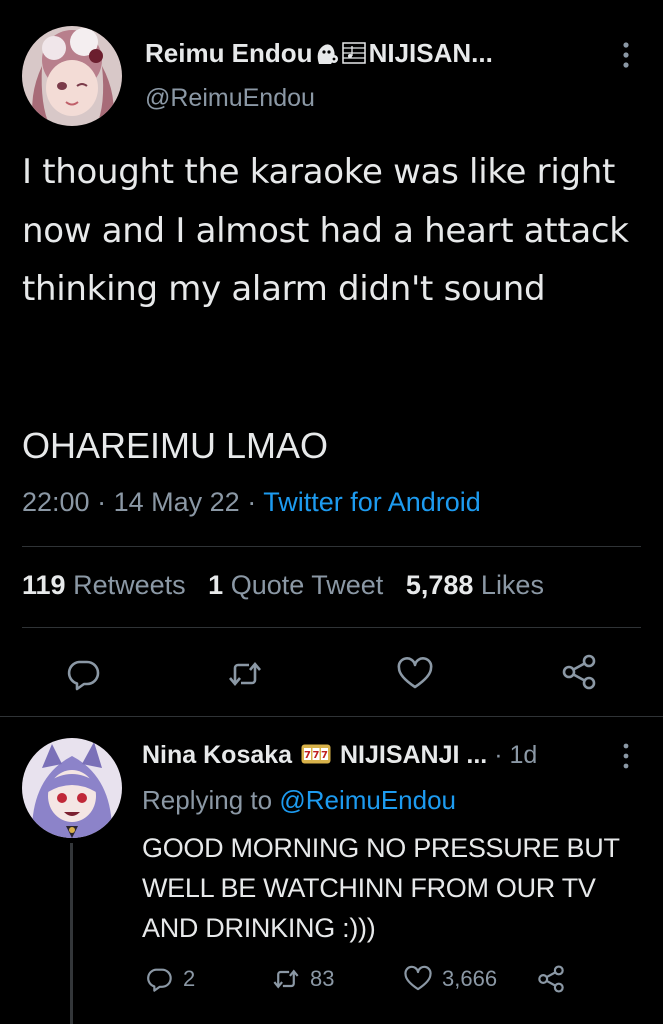 The image size is (663, 1024). What do you see at coordinates (230, 98) in the screenshot?
I see `author-handle: @ReimuEndou` at bounding box center [230, 98].